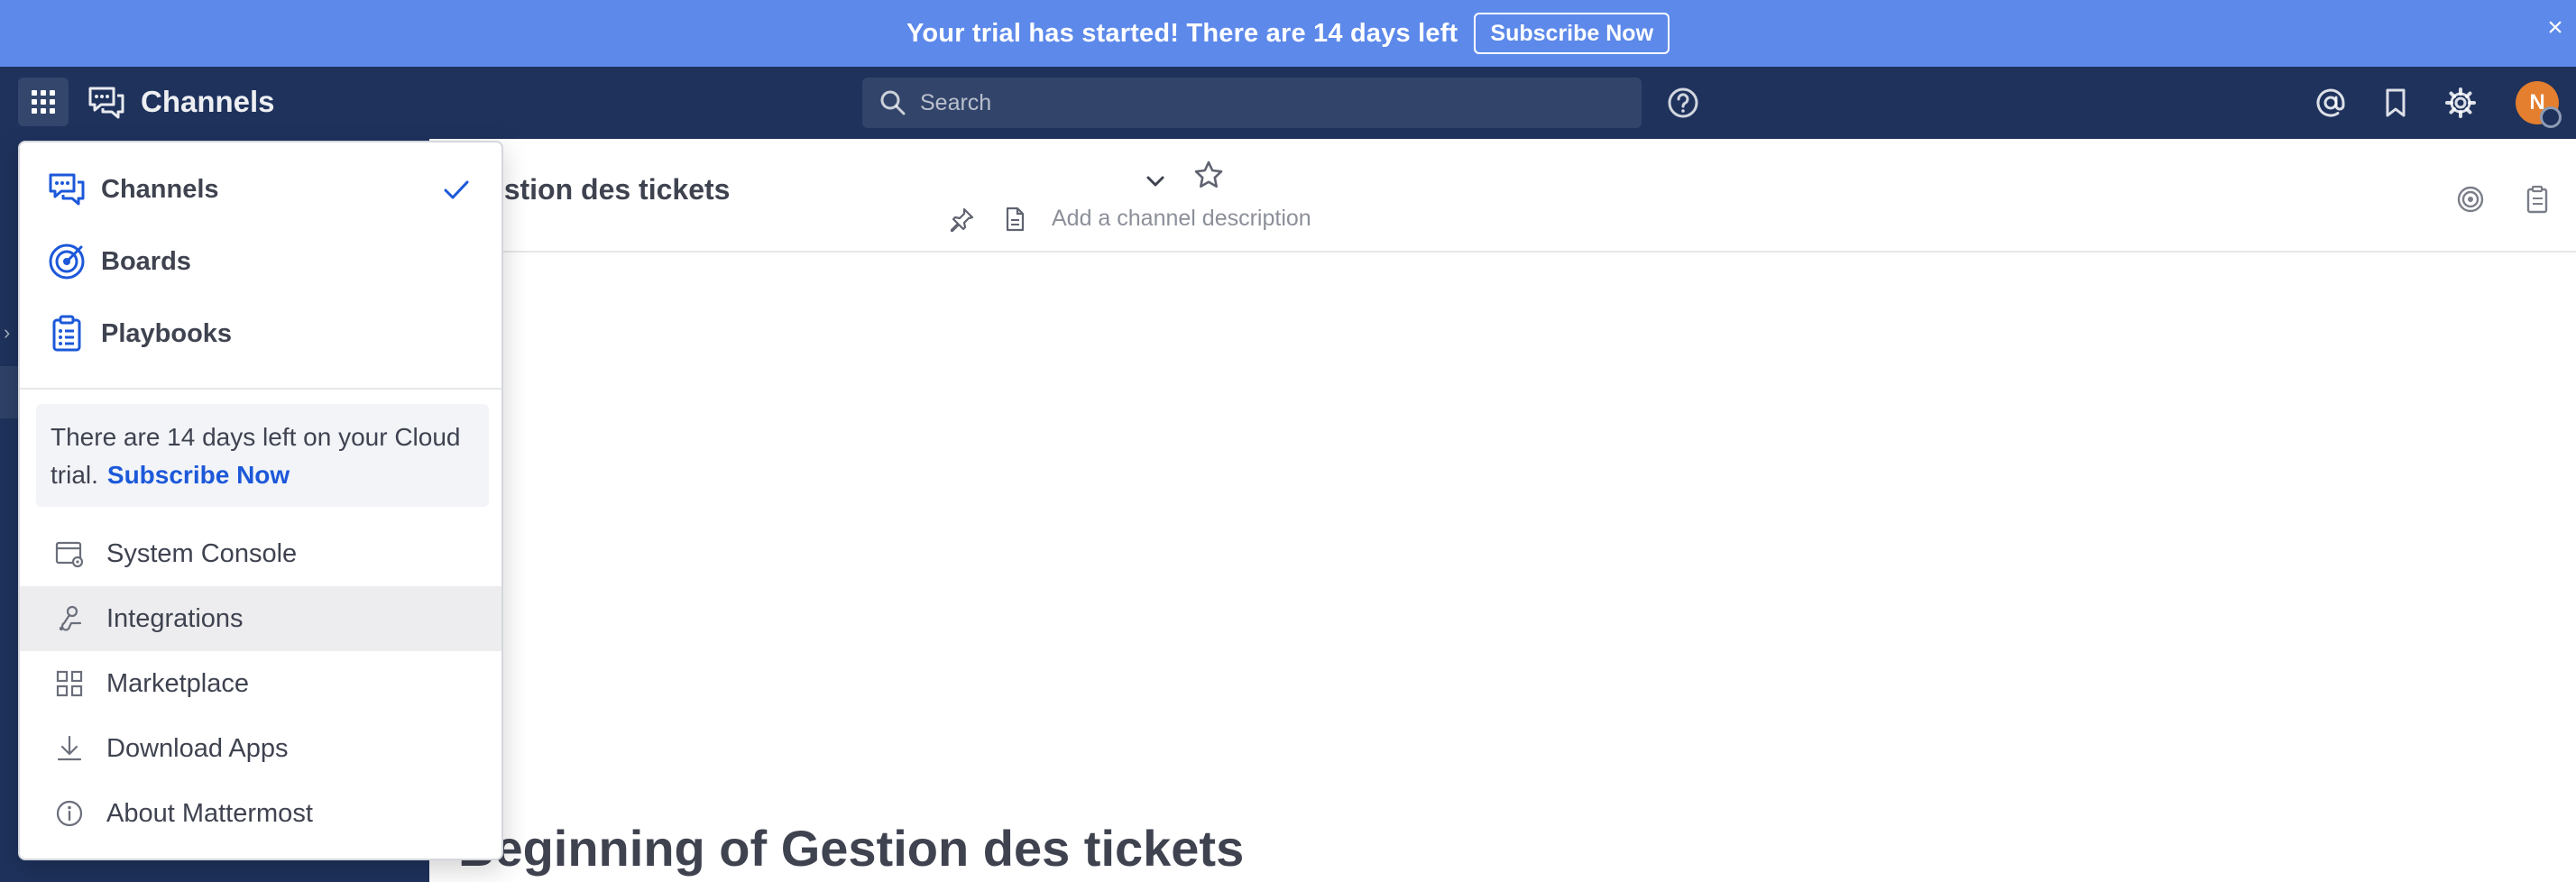 Image resolution: width=2576 pixels, height=882 pixels. I want to click on menu-divider, so click(260, 389).